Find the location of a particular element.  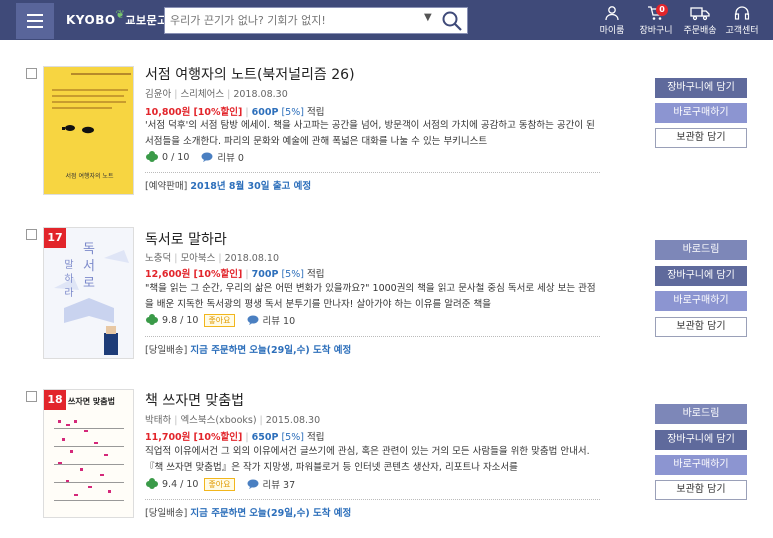

nav-order-delivery: 주문배송 is located at coordinates (700, 21).